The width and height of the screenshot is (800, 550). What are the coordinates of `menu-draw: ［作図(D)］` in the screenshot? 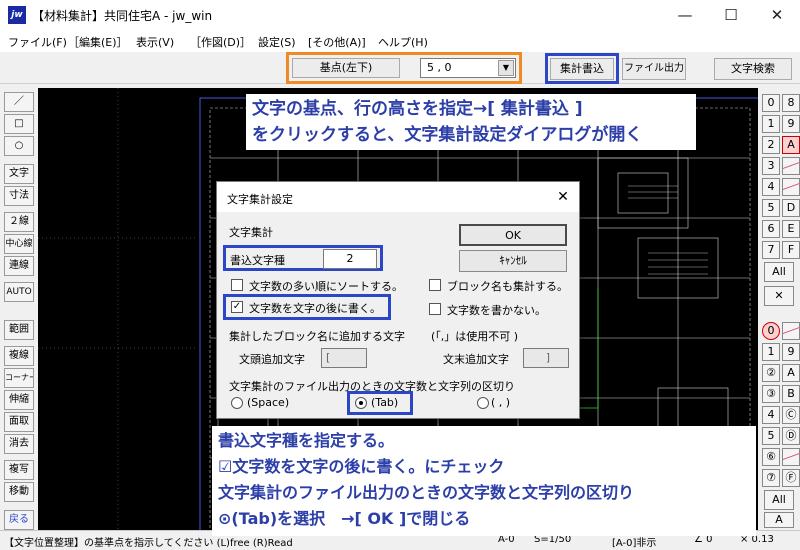 It's located at (220, 42).